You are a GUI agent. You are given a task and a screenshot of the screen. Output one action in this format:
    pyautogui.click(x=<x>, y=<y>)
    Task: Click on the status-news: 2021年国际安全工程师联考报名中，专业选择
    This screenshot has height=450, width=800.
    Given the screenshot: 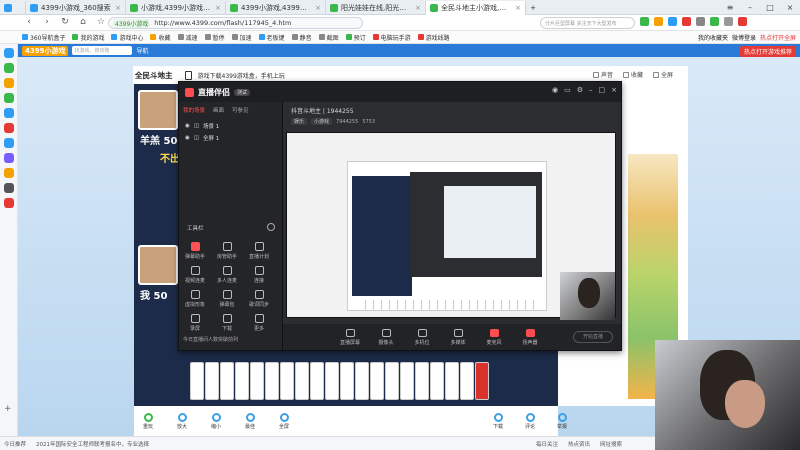 What is the action you would take?
    pyautogui.click(x=121, y=444)
    